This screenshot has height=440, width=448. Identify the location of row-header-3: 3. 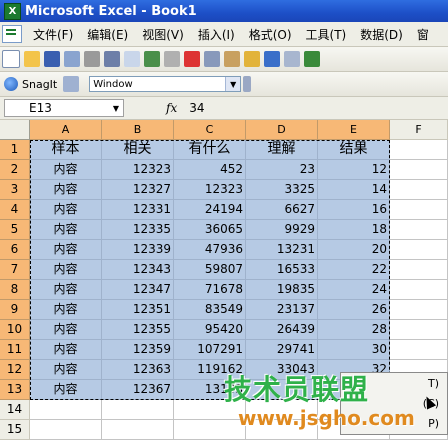
(15, 190).